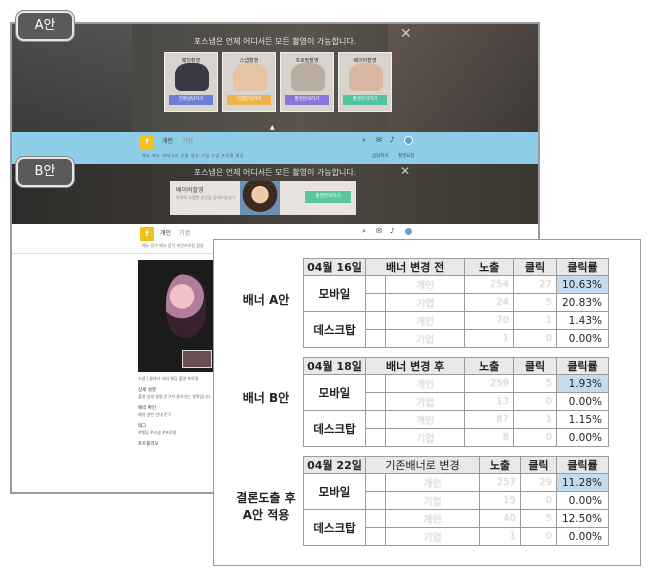 Image resolution: width=650 pixels, height=578 pixels. Describe the element at coordinates (272, 127) in the screenshot. I see `collapse-arrow-icon: ▲` at that location.